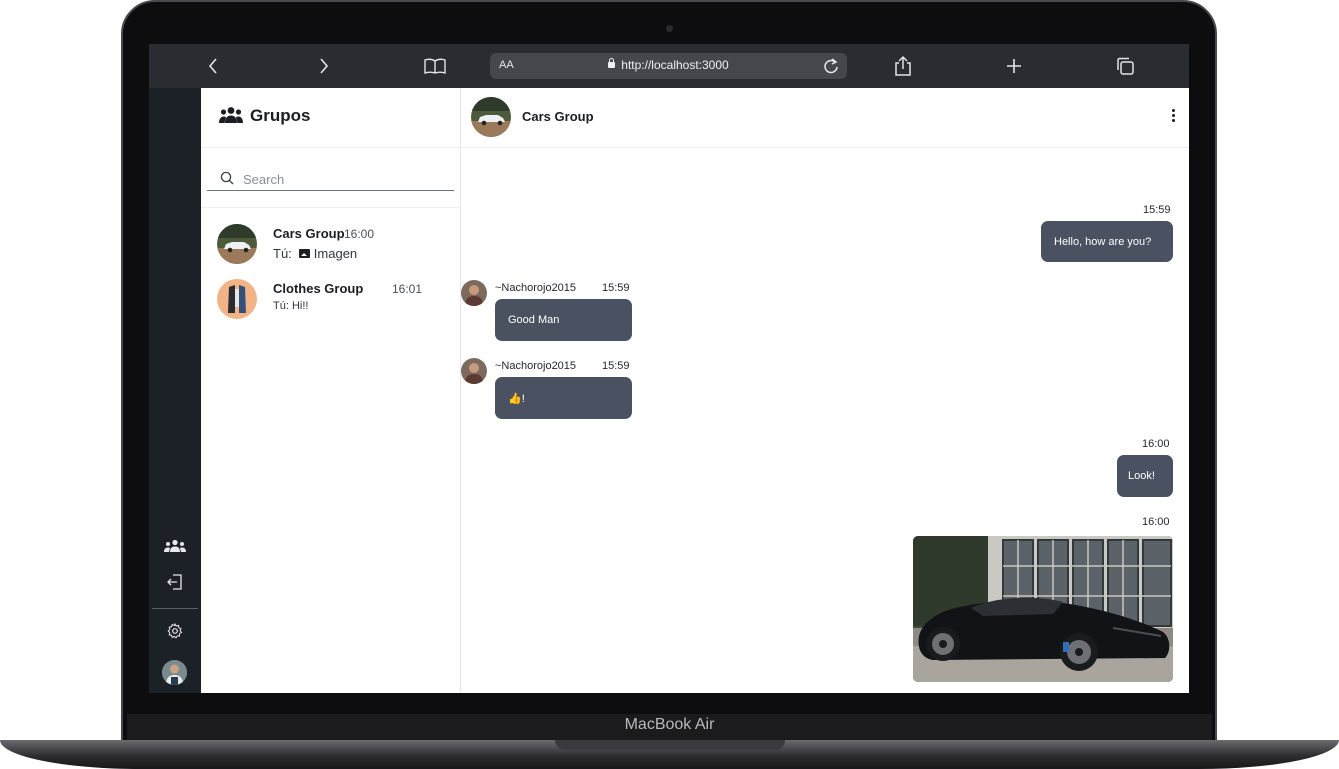  I want to click on logout-icon, so click(175, 582).